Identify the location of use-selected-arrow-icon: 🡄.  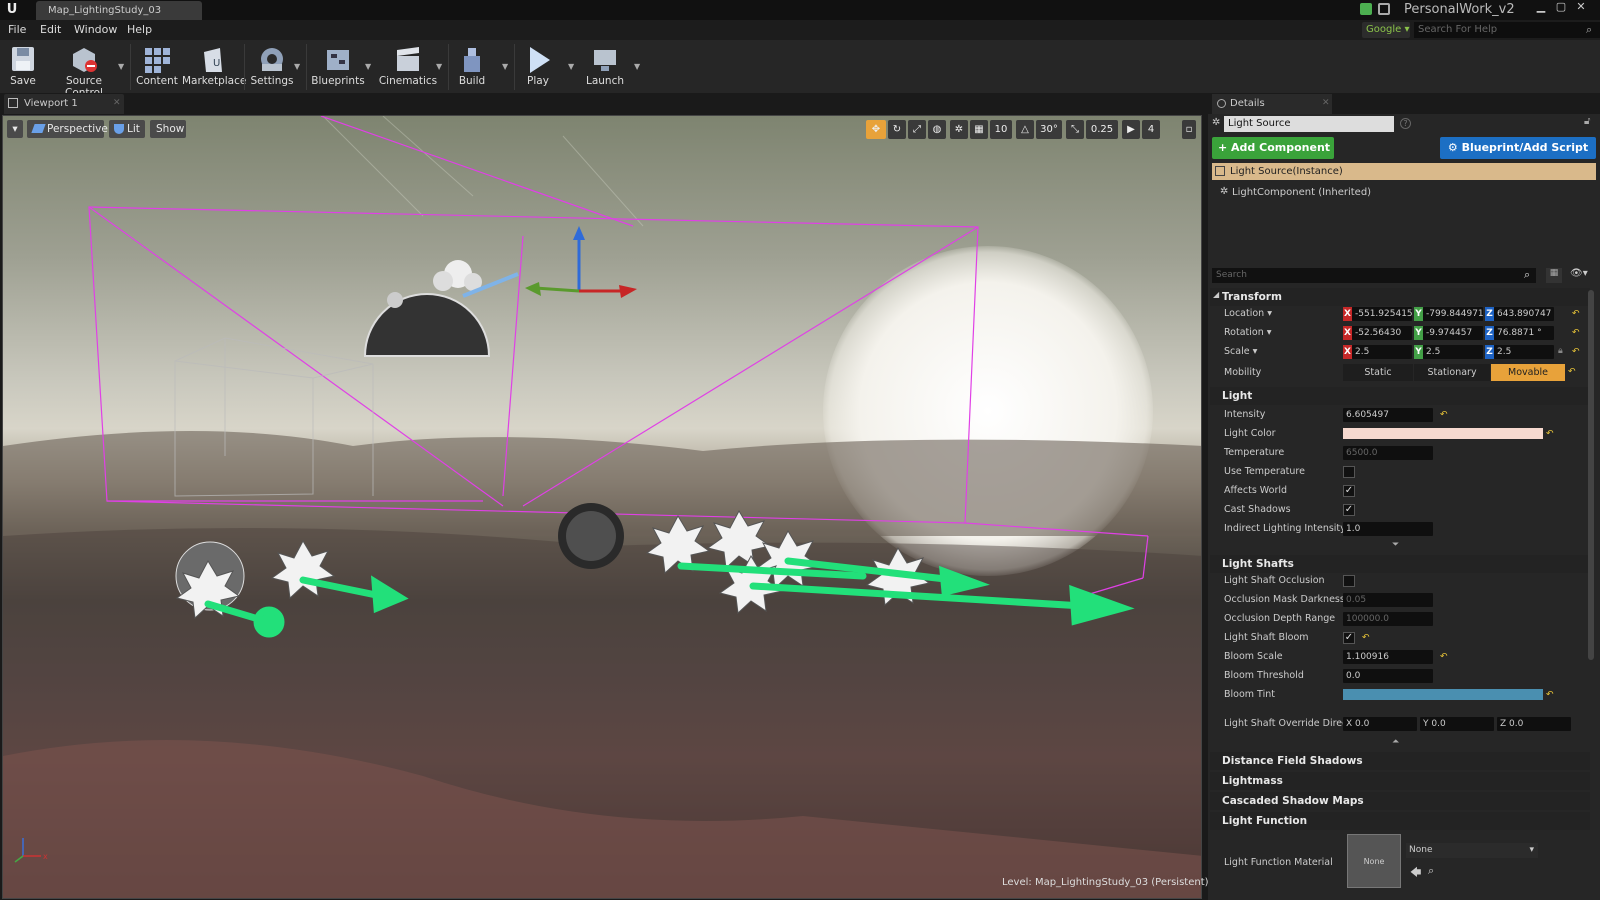
(1415, 873).